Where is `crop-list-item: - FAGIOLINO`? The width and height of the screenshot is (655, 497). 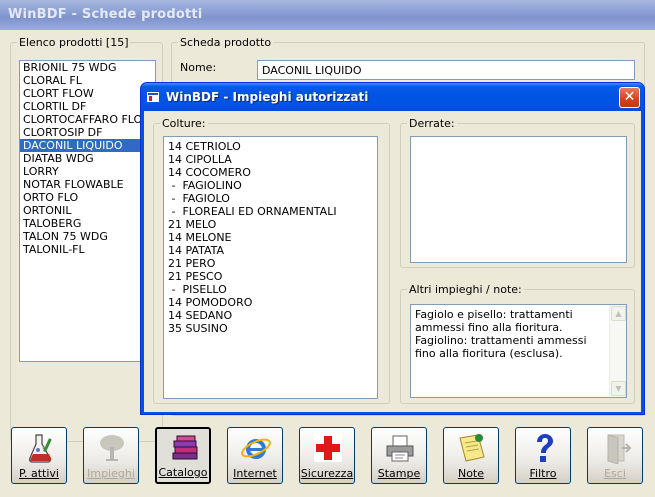 crop-list-item: - FAGIOLINO is located at coordinates (270, 185).